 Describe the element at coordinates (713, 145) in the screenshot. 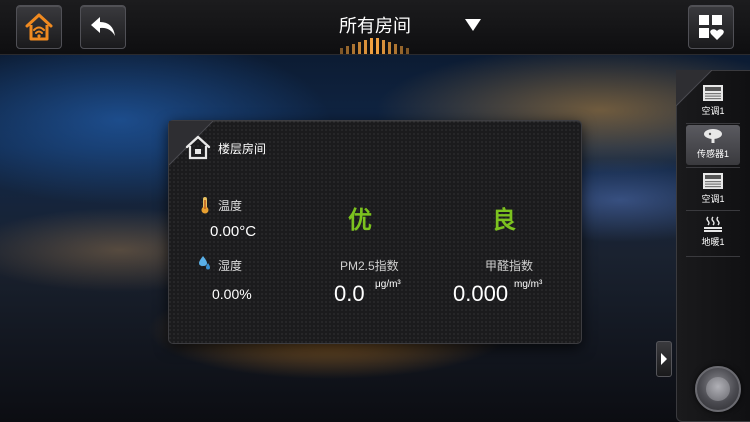

I see `sidebar-item-sensor-1: 传感器1` at that location.